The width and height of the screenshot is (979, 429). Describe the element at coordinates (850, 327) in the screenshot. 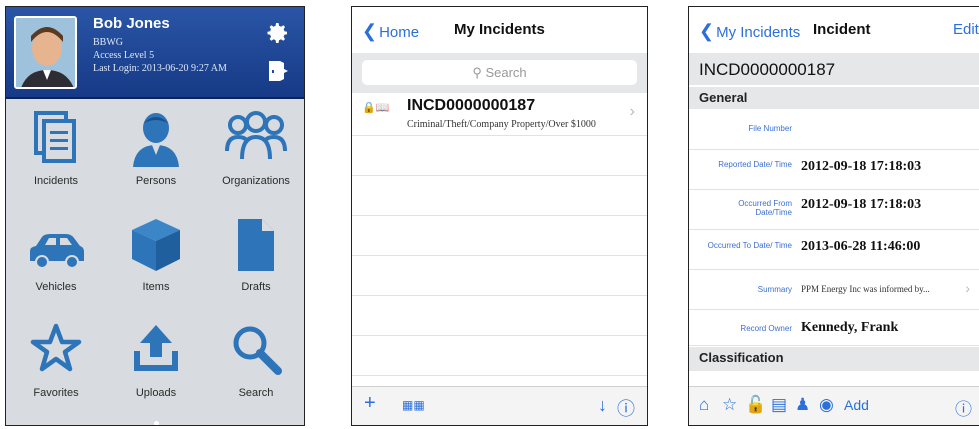

I see `field-value: Kennedy, Frank` at that location.